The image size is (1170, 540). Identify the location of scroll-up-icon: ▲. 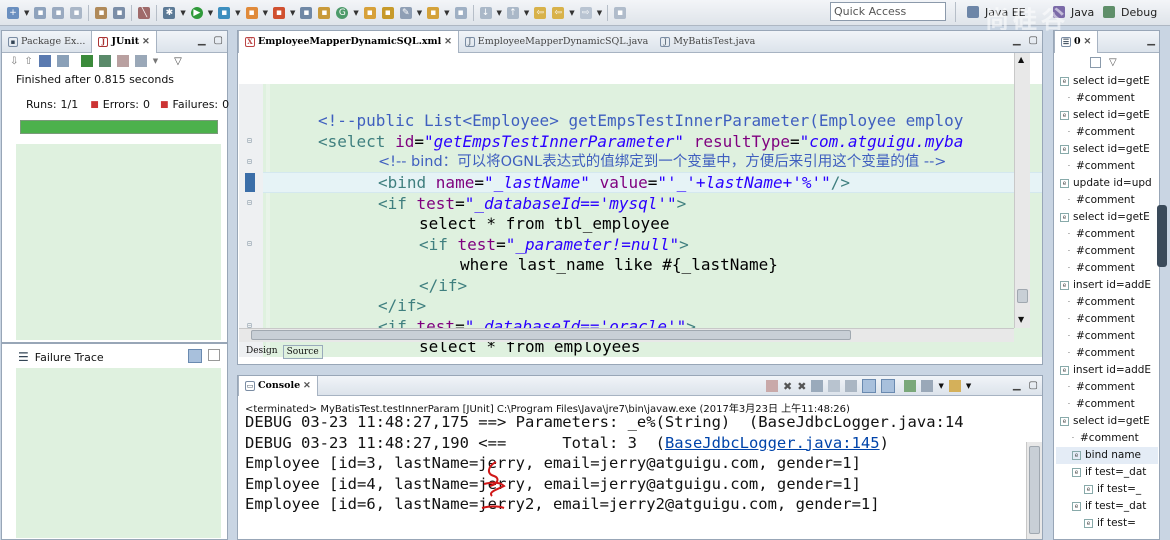
(1021, 59).